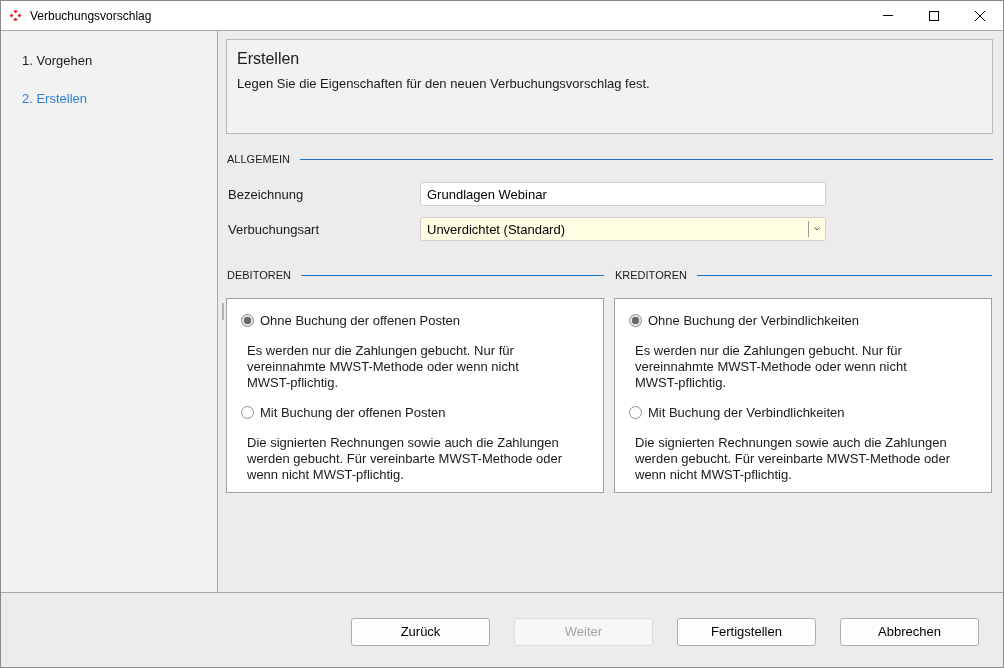  What do you see at coordinates (754, 320) in the screenshot?
I see `radio-label: Ohne Buchung der Verbindlichkeiten` at bounding box center [754, 320].